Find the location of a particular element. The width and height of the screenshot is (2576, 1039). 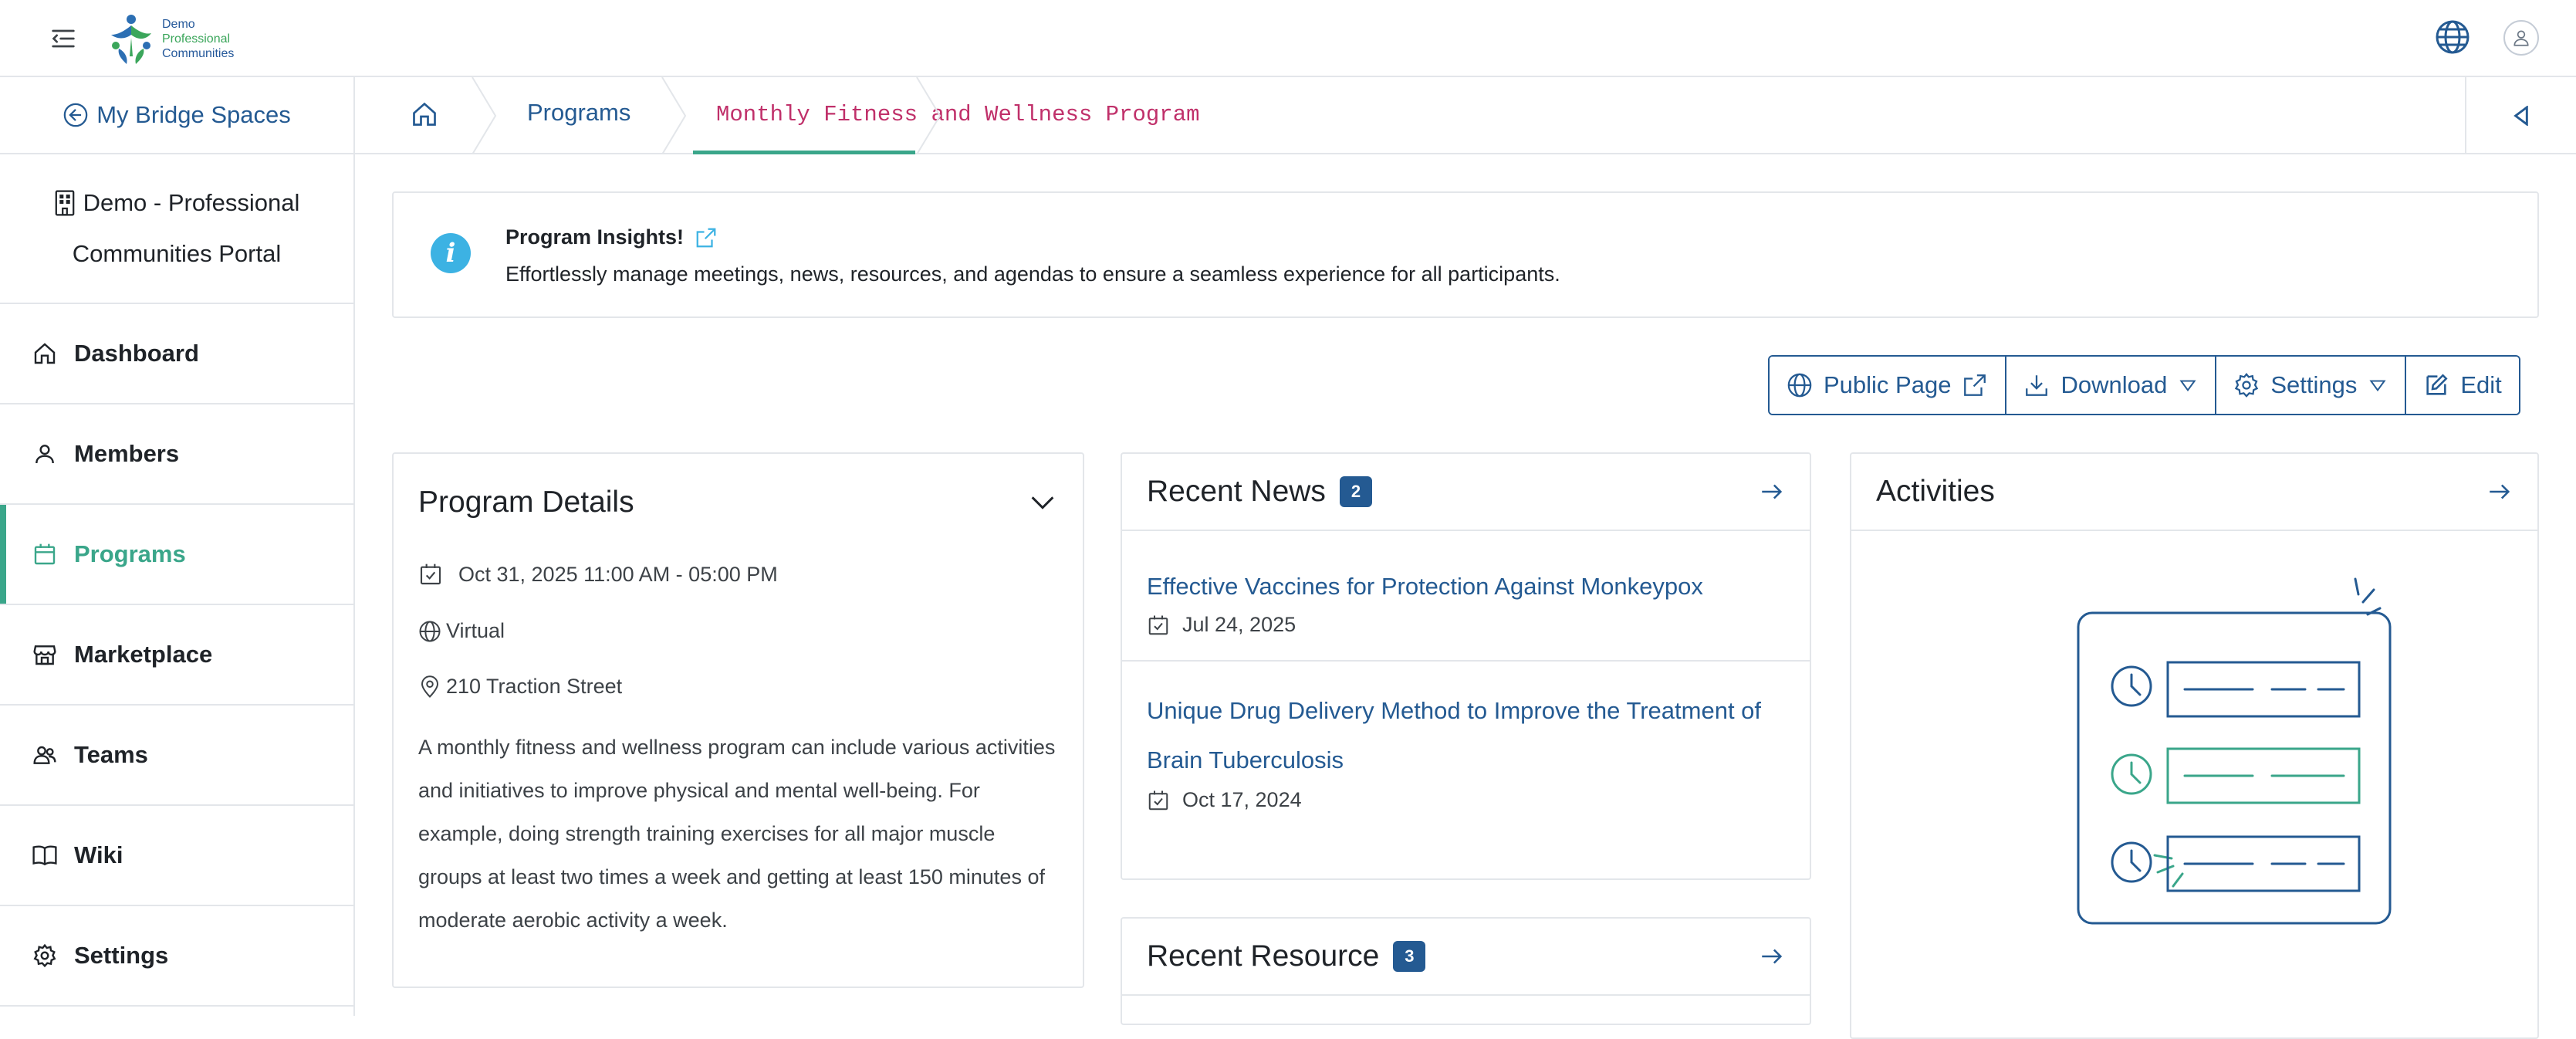

people-icon is located at coordinates (45, 755).